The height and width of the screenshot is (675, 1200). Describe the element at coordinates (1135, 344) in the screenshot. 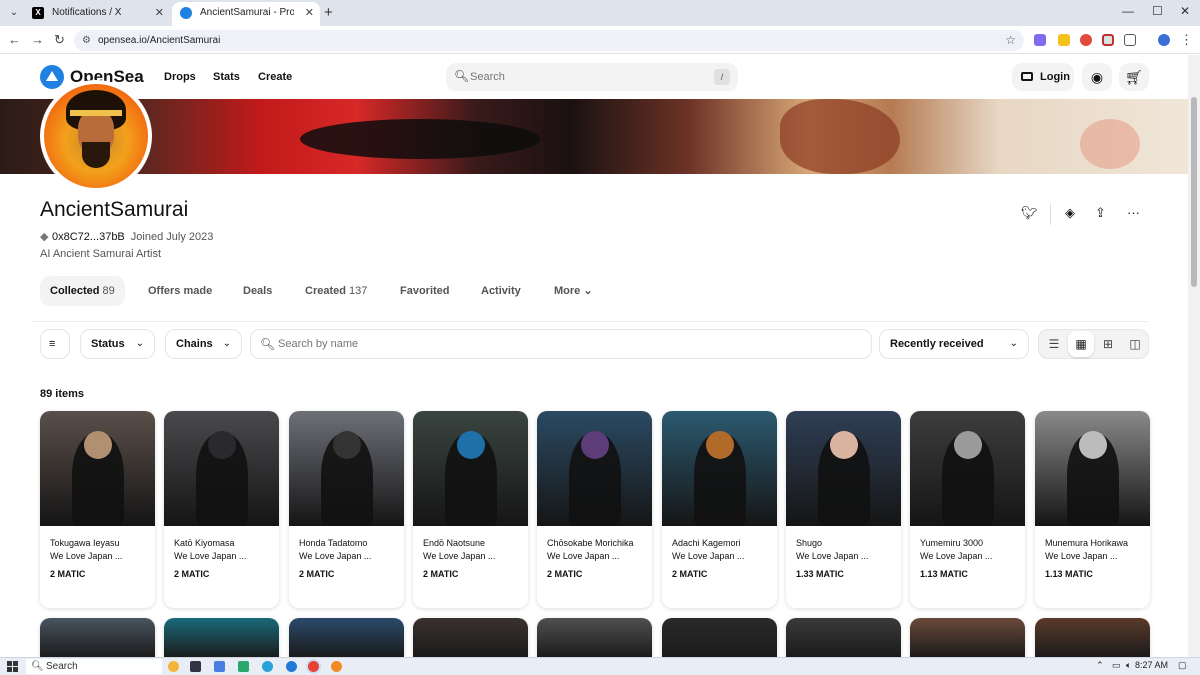

I see `mosaic-view-icon: ◫` at that location.